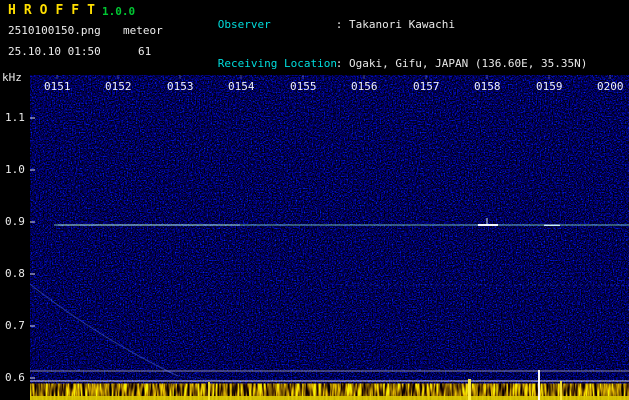 The image size is (629, 400). What do you see at coordinates (461, 63) in the screenshot?
I see `info-value: : Ogaki, Gifu, JAPAN (136.60E, 35.35N)` at bounding box center [461, 63].